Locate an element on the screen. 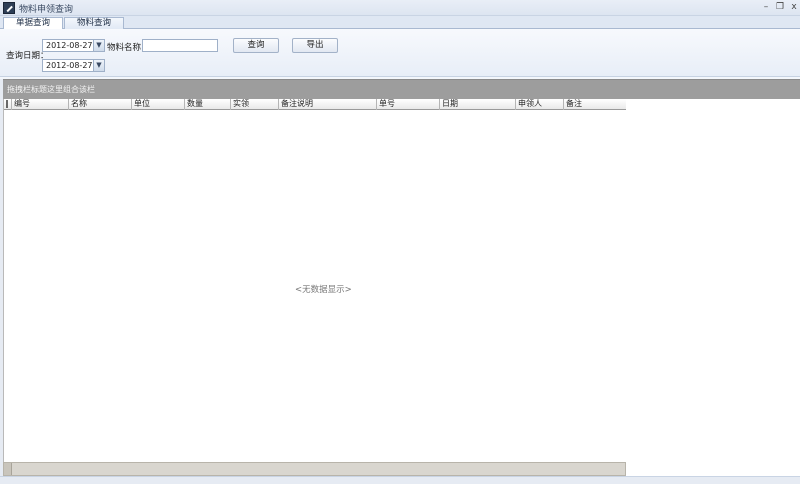 This screenshot has width=800, height=484. tab-material-query: 物料查询 is located at coordinates (94, 23).